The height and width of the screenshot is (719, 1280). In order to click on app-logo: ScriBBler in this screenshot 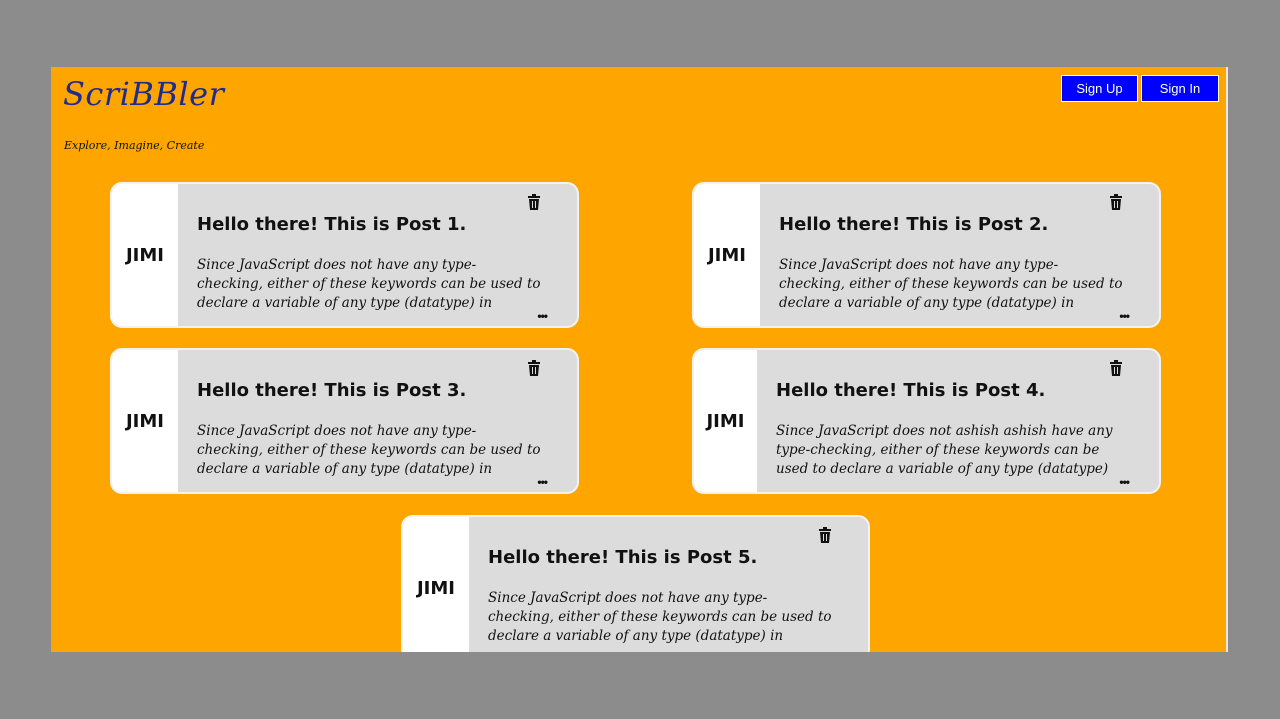, I will do `click(143, 94)`.